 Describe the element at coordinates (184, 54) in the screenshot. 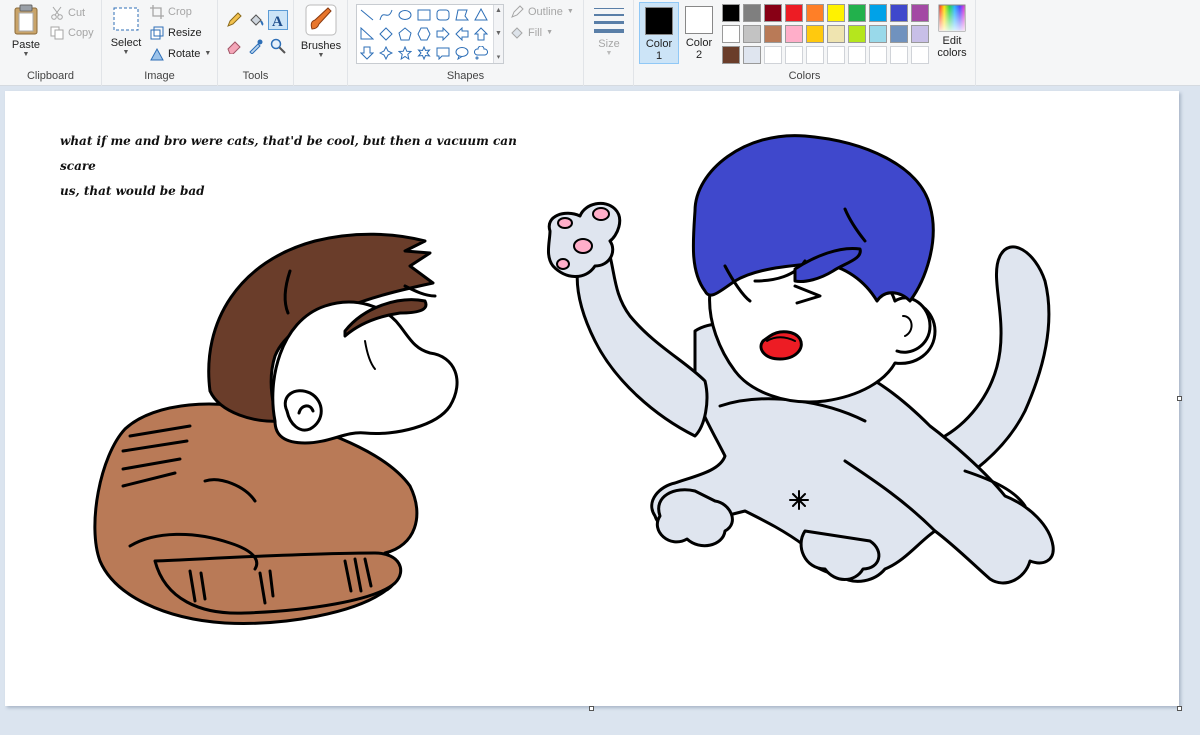

I see `rotate-label: Rotate` at that location.